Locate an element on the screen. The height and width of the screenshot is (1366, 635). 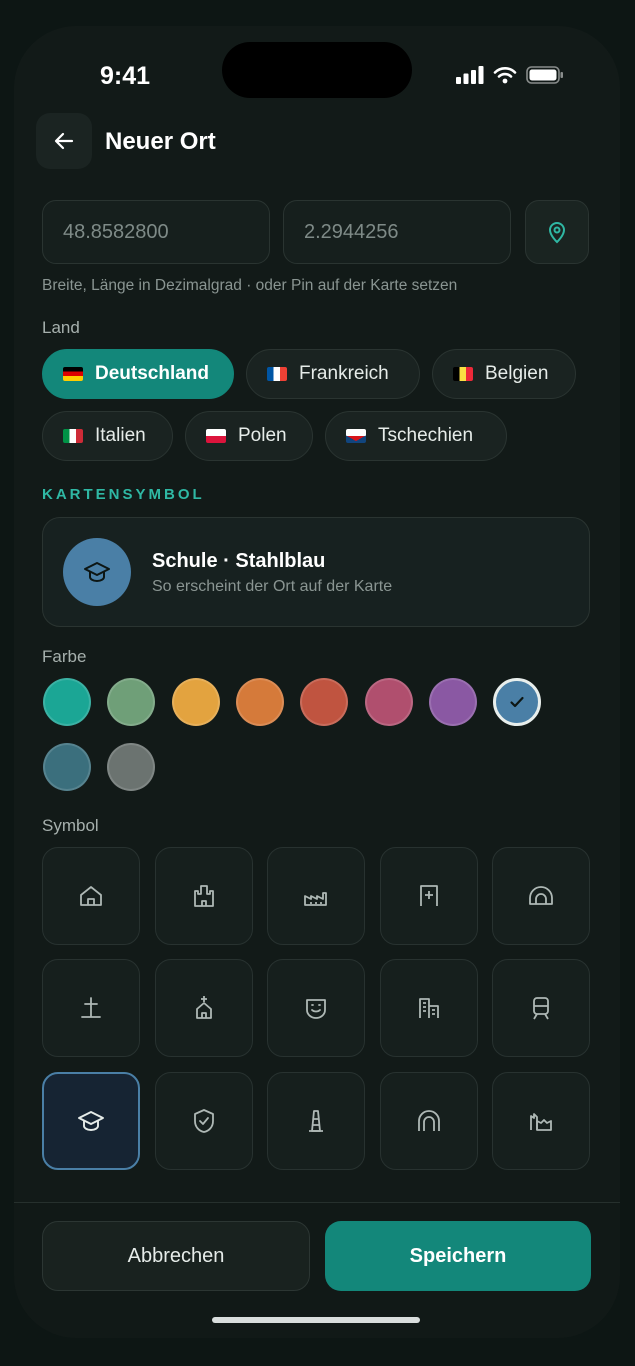
color-swatch-sage is located at coordinates (131, 702).